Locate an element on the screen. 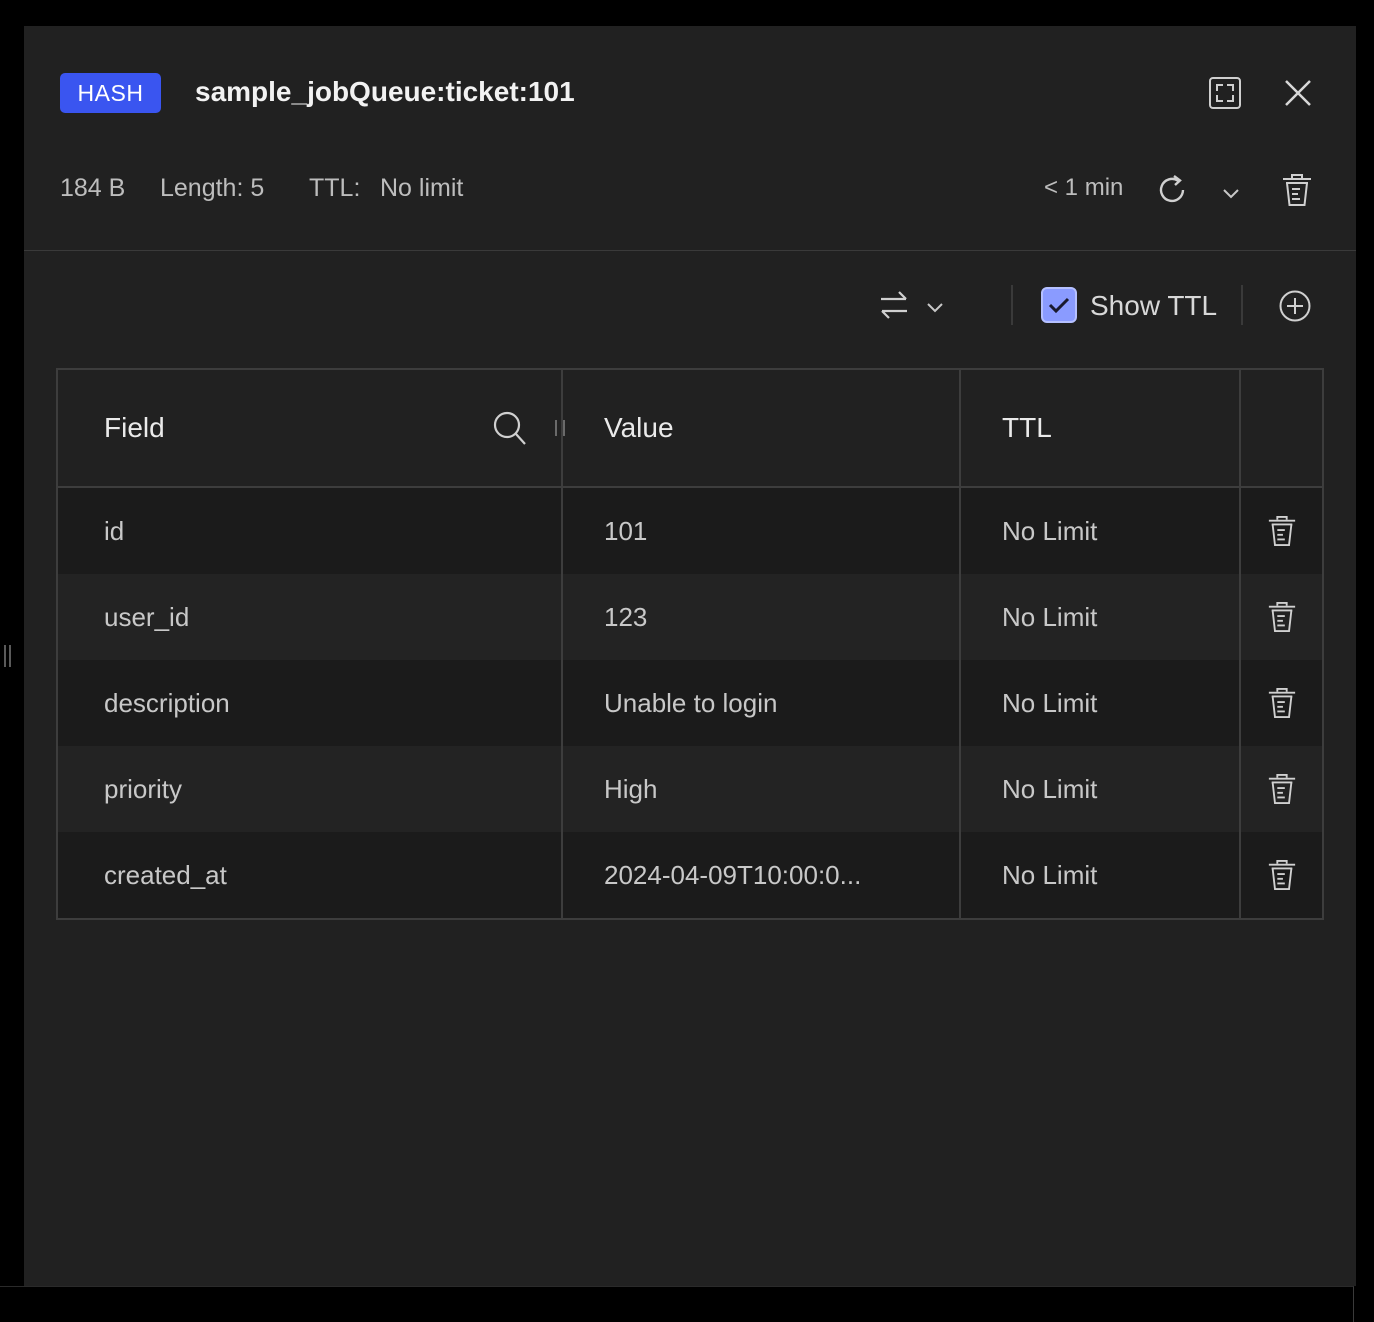 This screenshot has width=1374, height=1322. format-switch-button is located at coordinates (894, 305).